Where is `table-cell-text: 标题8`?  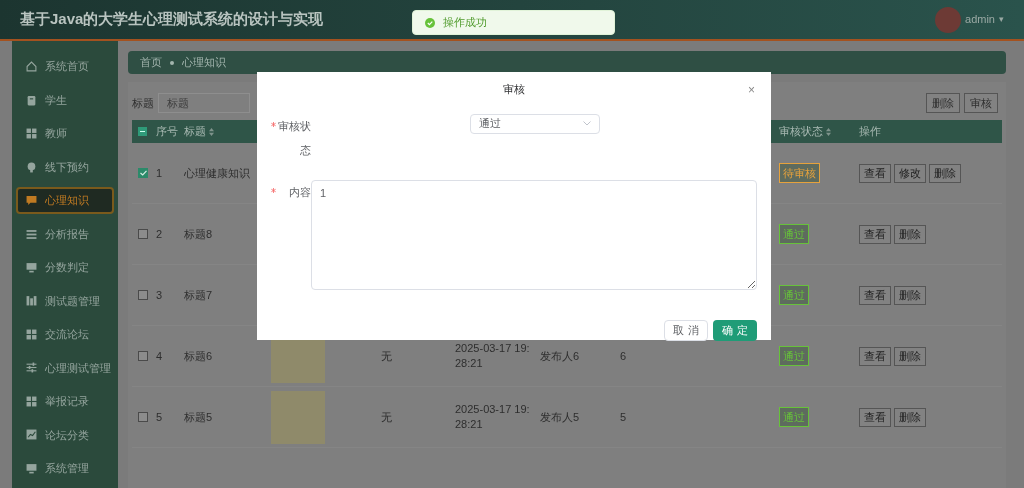 table-cell-text: 标题8 is located at coordinates (199, 234).